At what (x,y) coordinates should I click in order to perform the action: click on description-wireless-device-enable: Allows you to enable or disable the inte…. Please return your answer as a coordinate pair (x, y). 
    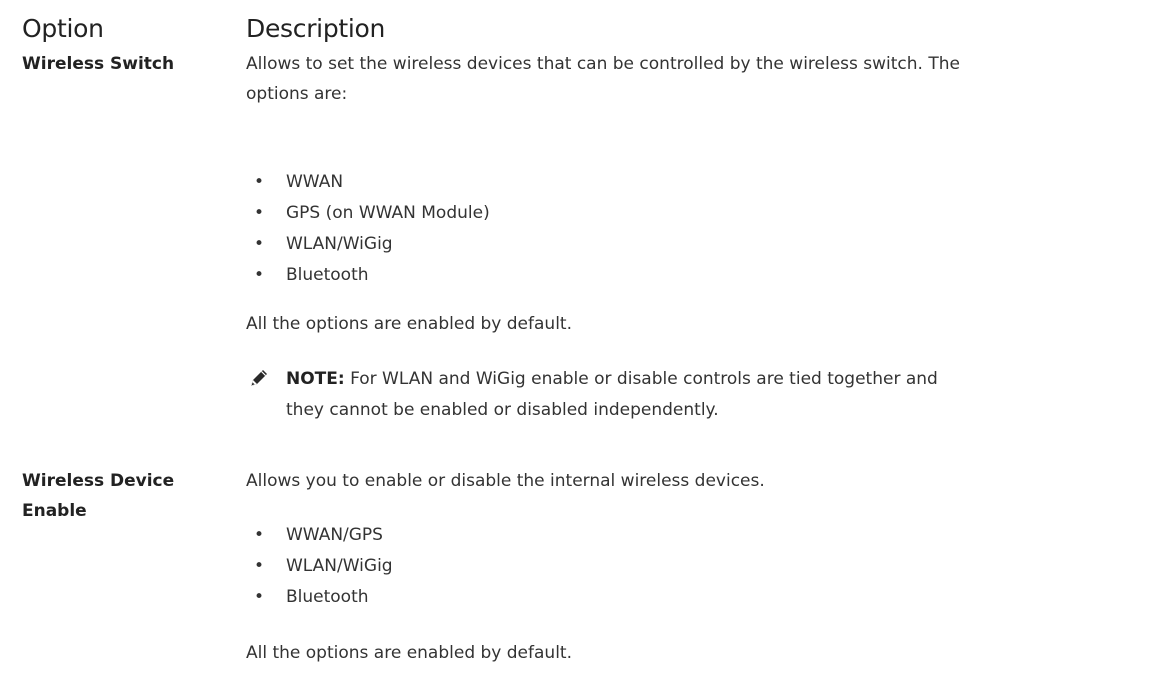
    Looking at the image, I should click on (505, 481).